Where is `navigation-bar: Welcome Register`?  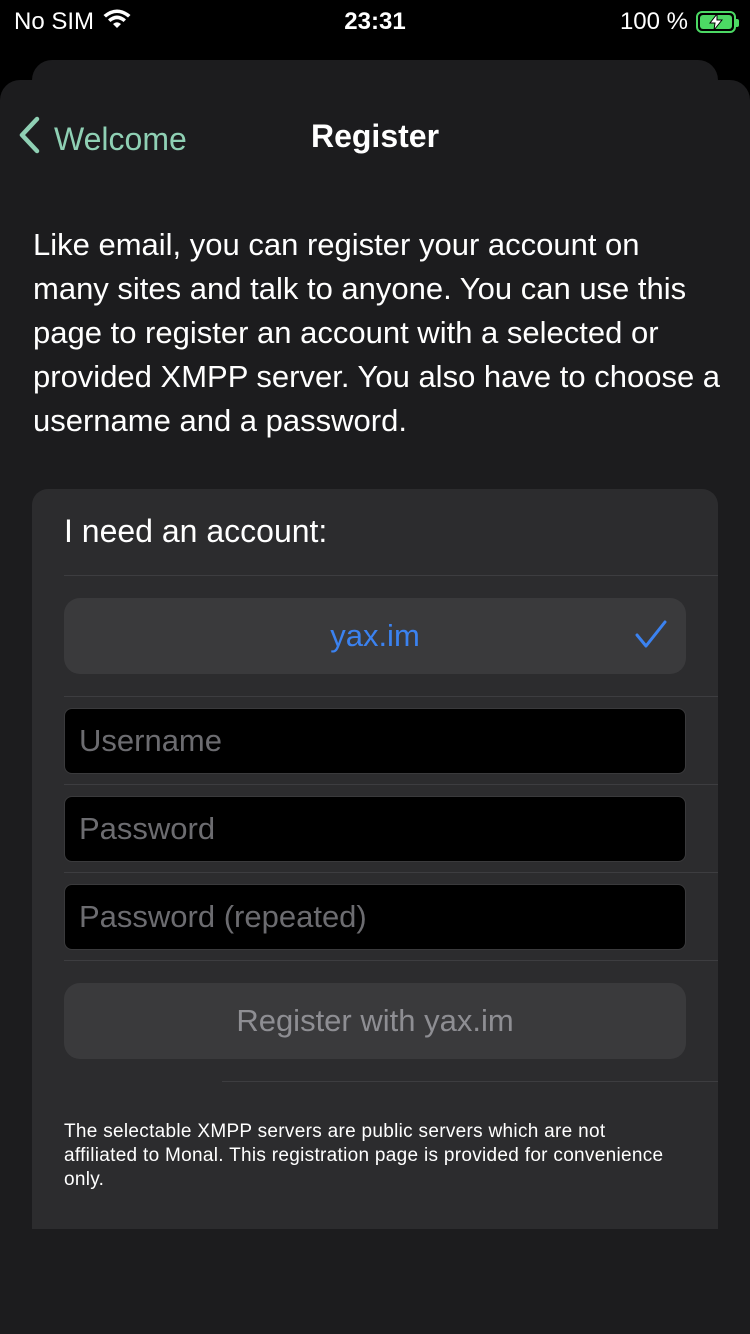 navigation-bar: Welcome Register is located at coordinates (375, 136).